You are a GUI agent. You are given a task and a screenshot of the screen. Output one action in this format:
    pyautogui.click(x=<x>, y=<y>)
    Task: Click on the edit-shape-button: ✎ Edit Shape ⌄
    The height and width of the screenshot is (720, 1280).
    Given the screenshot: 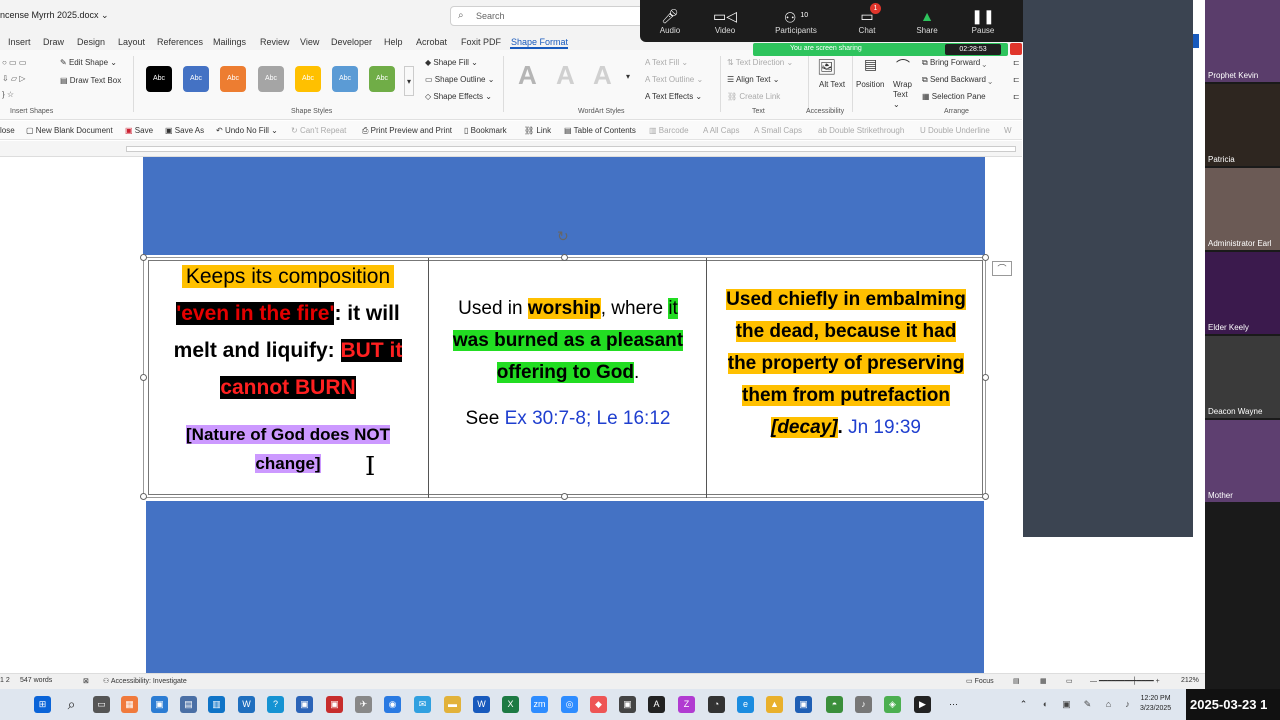 What is the action you would take?
    pyautogui.click(x=88, y=62)
    